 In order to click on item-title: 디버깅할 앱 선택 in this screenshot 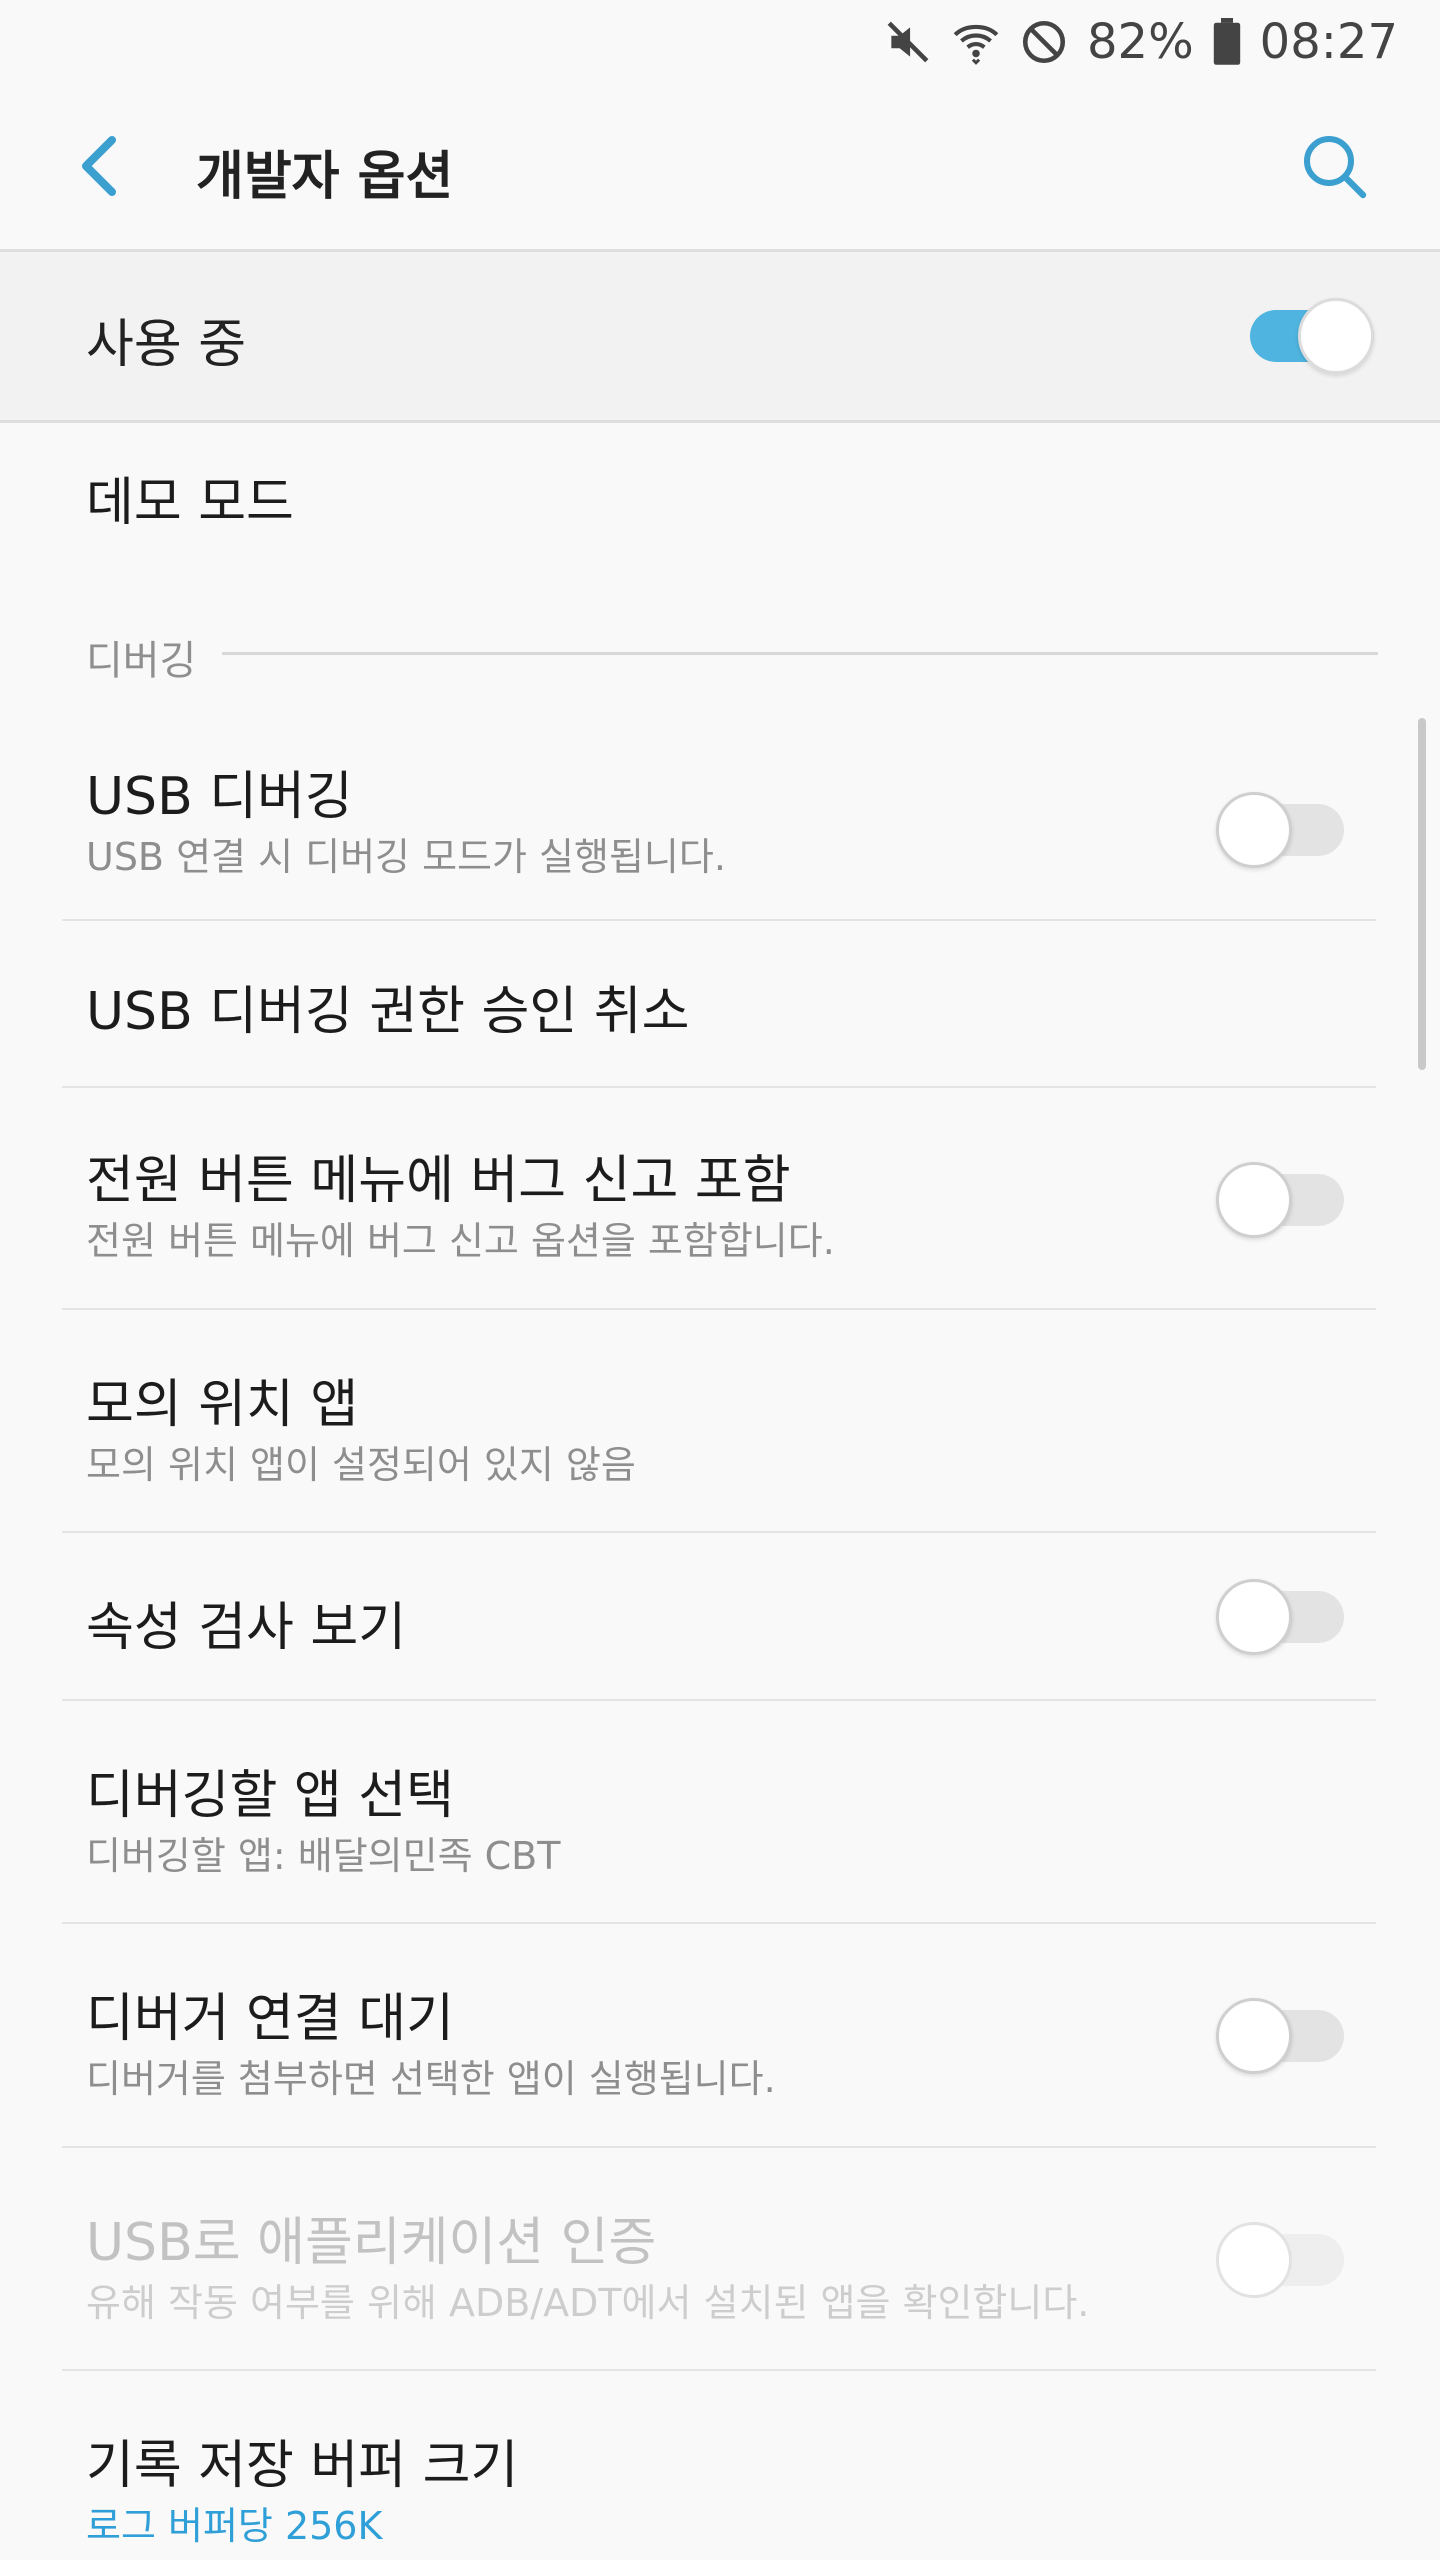, I will do `click(270, 1796)`.